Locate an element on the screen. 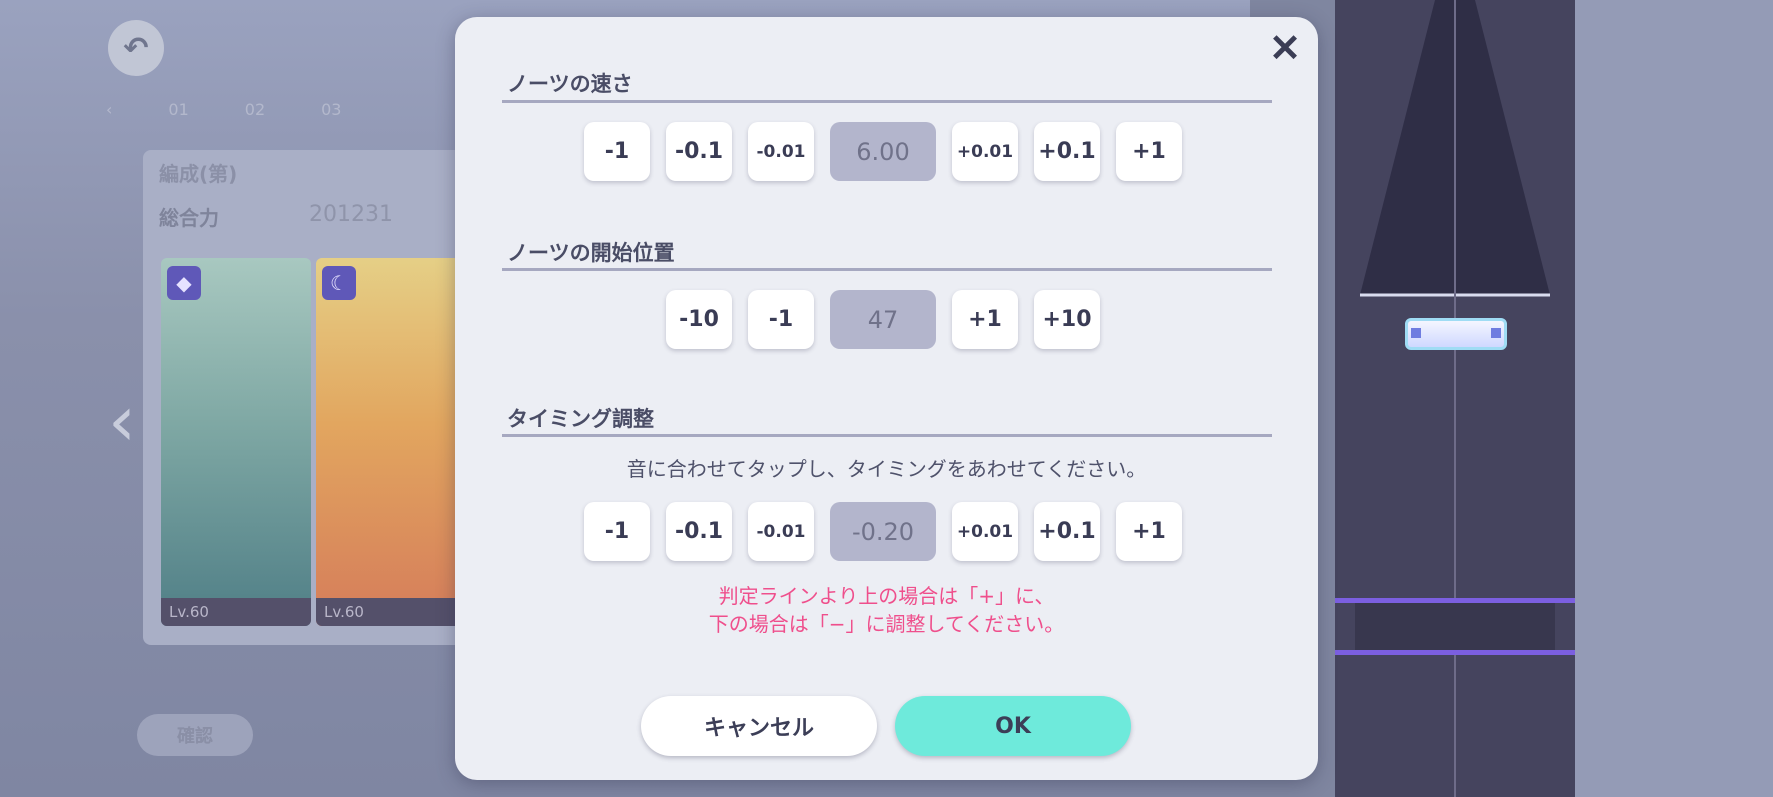 Image resolution: width=1773 pixels, height=797 pixels. team-panel: 編成(第) 総合力 201231 ◆ Lv.60 ☾ Lv.60 is located at coordinates (308, 397).